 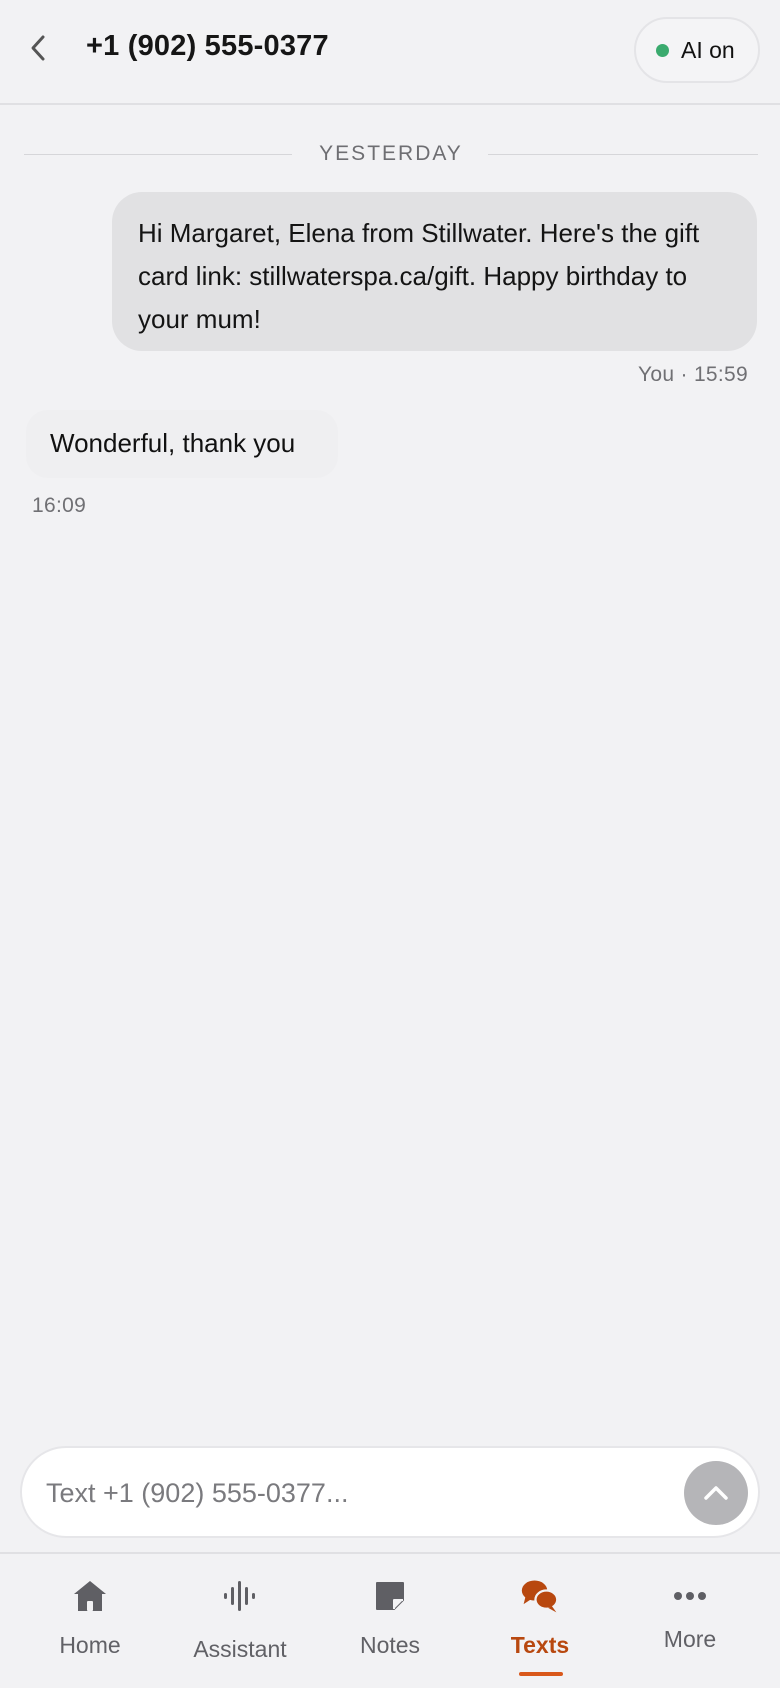 I want to click on status-dot-icon, so click(x=662, y=50).